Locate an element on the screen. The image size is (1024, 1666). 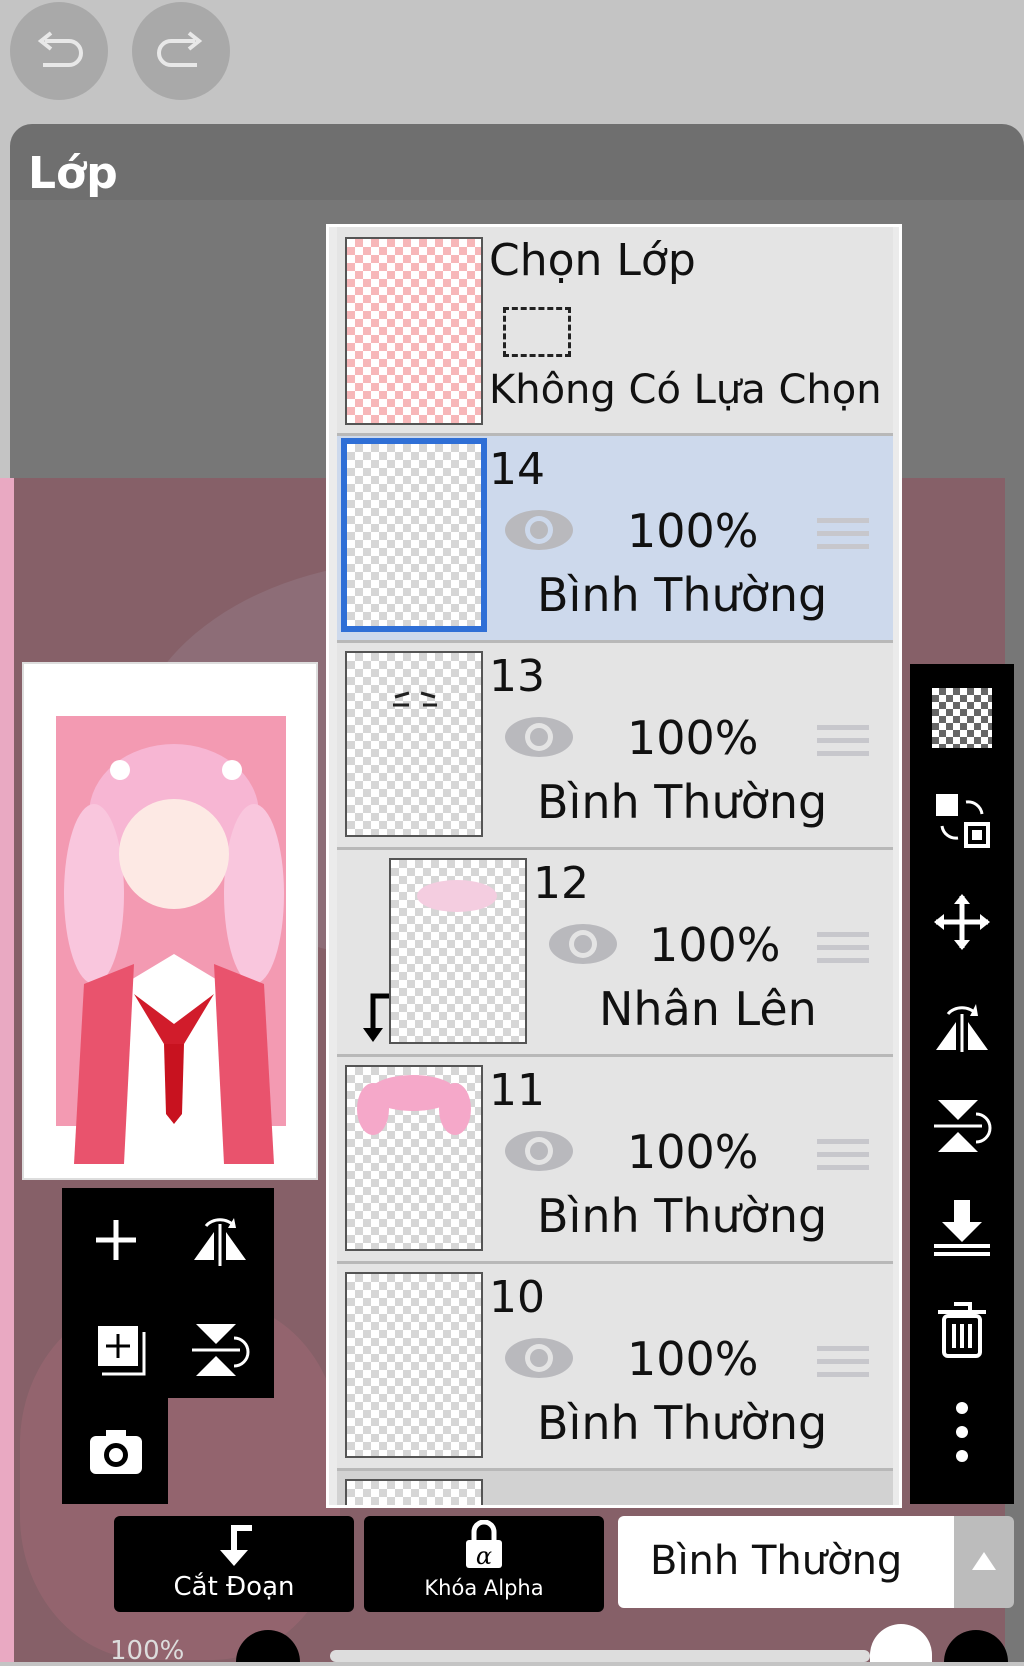
panel-title: Lớp is located at coordinates (73, 173).